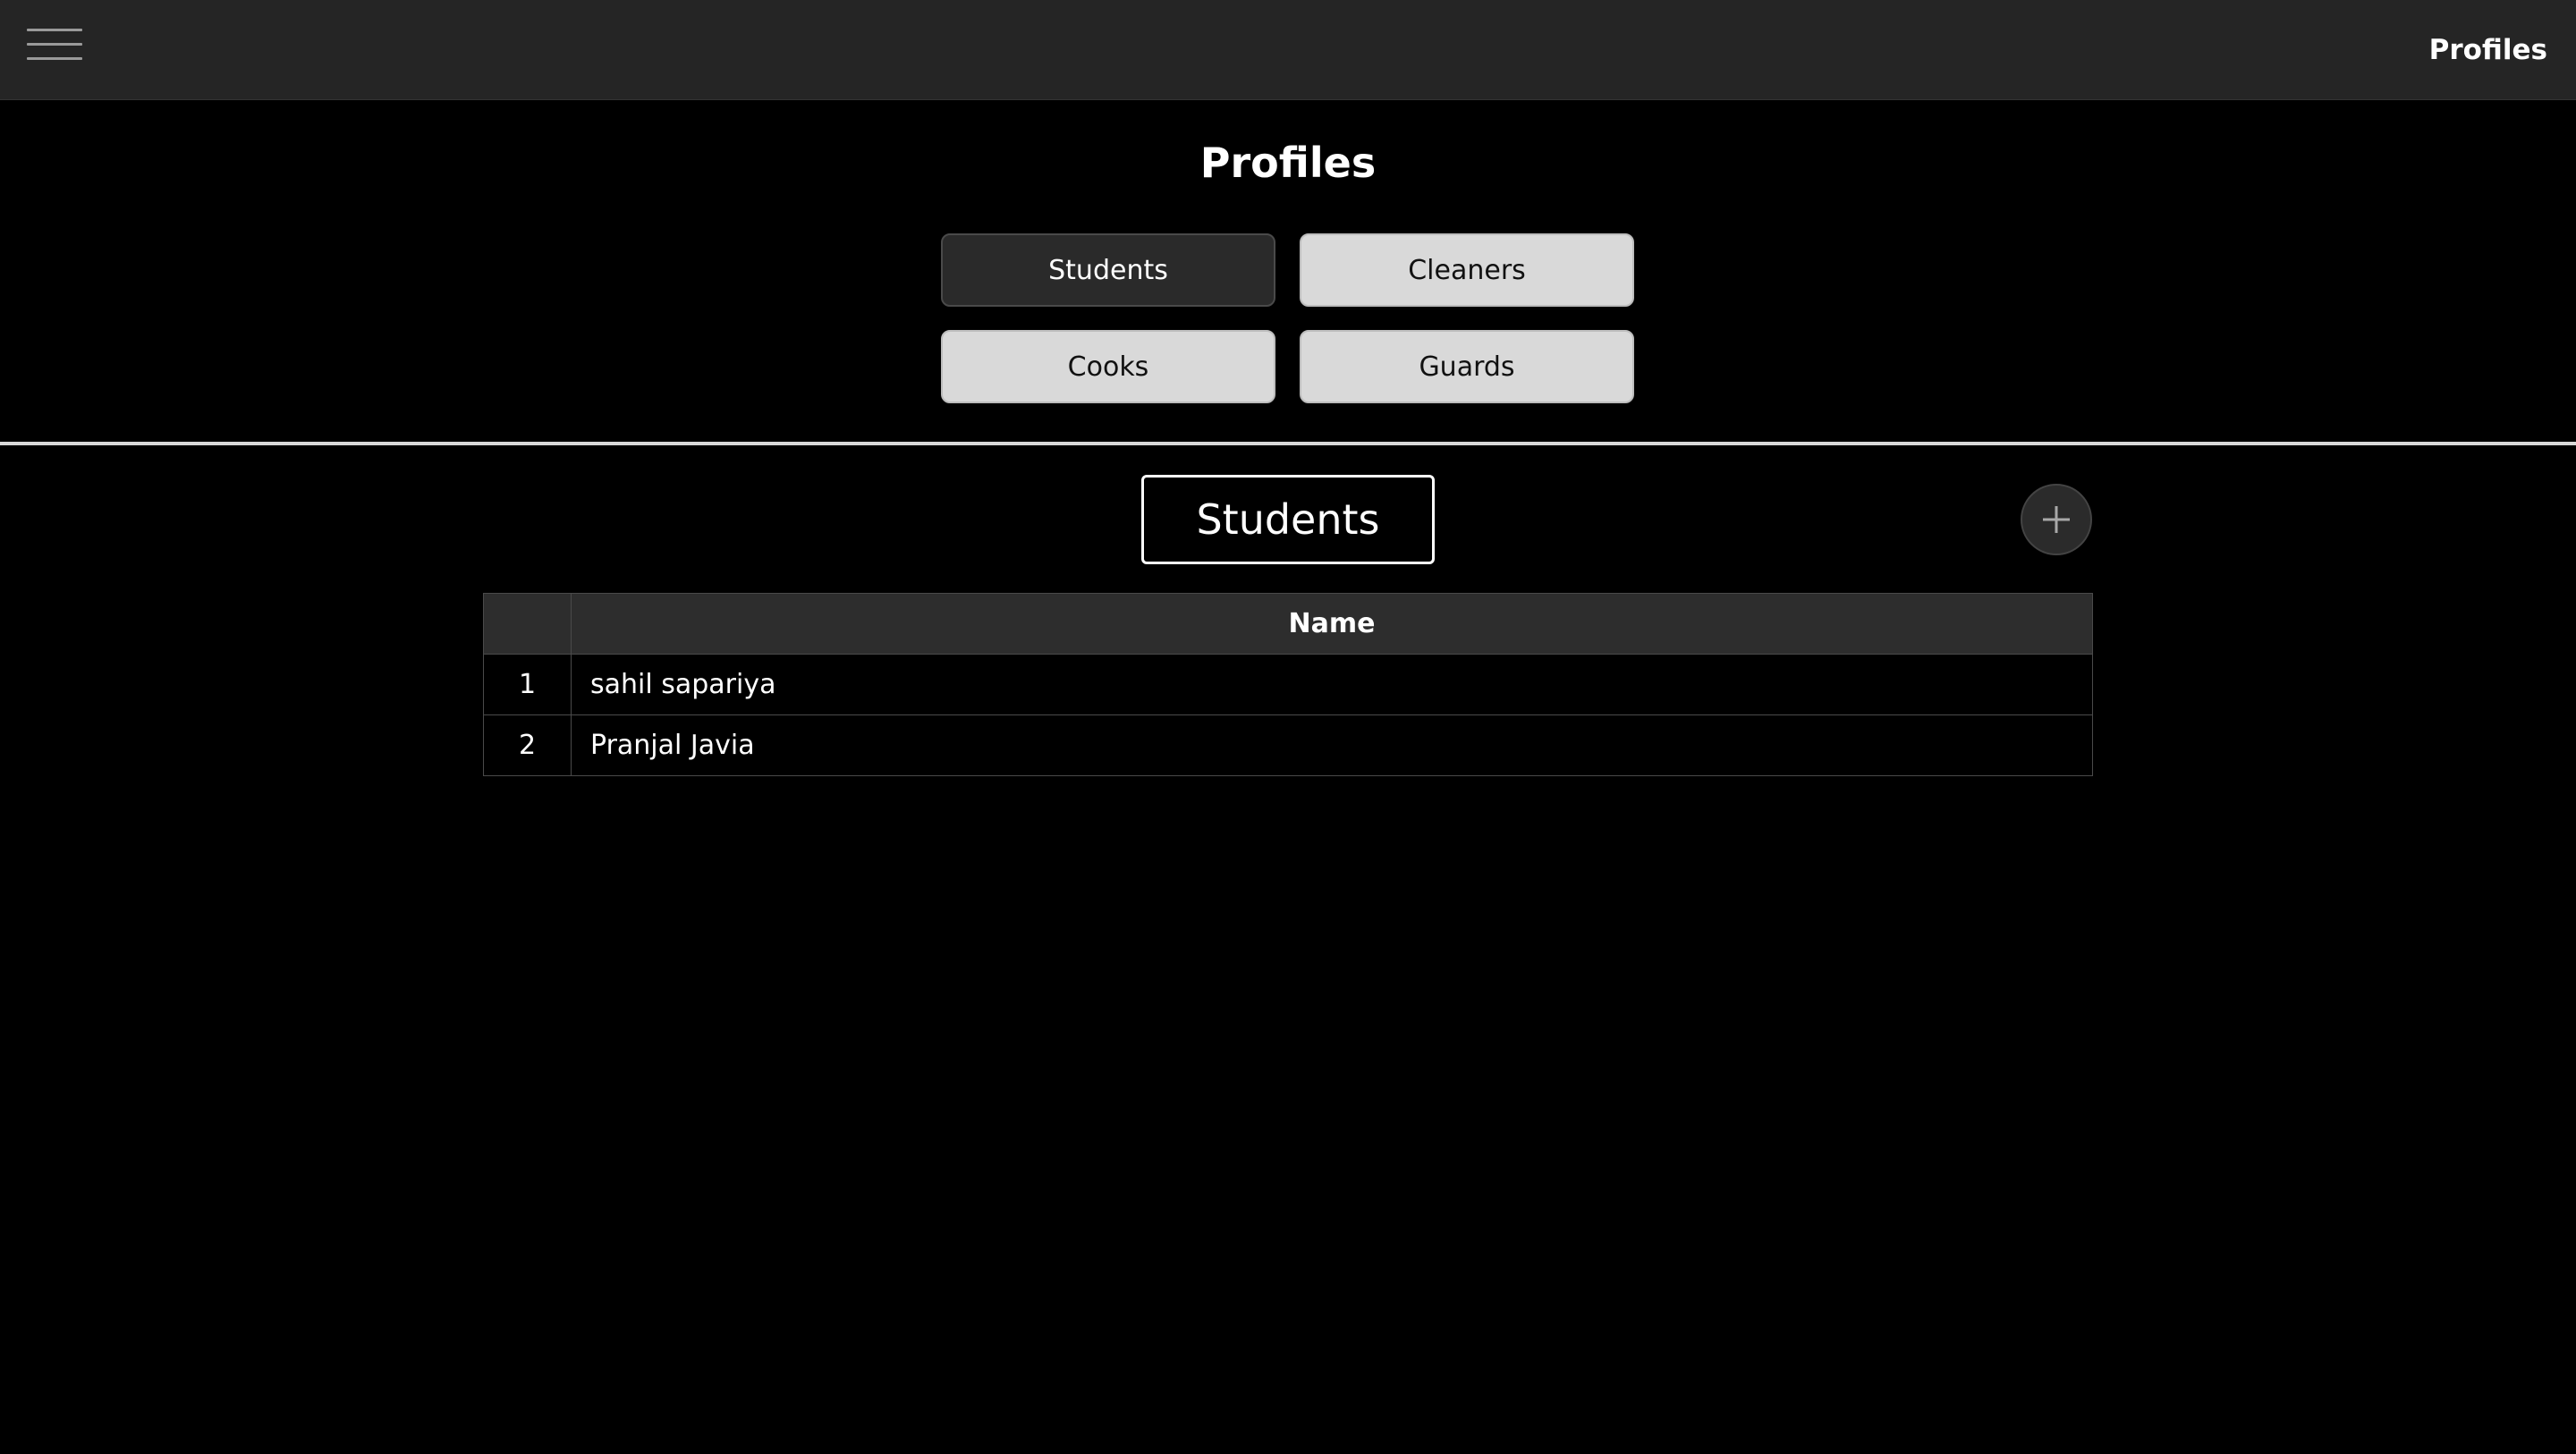  I want to click on table-row: 2 Pranjal Javia, so click(1288, 745).